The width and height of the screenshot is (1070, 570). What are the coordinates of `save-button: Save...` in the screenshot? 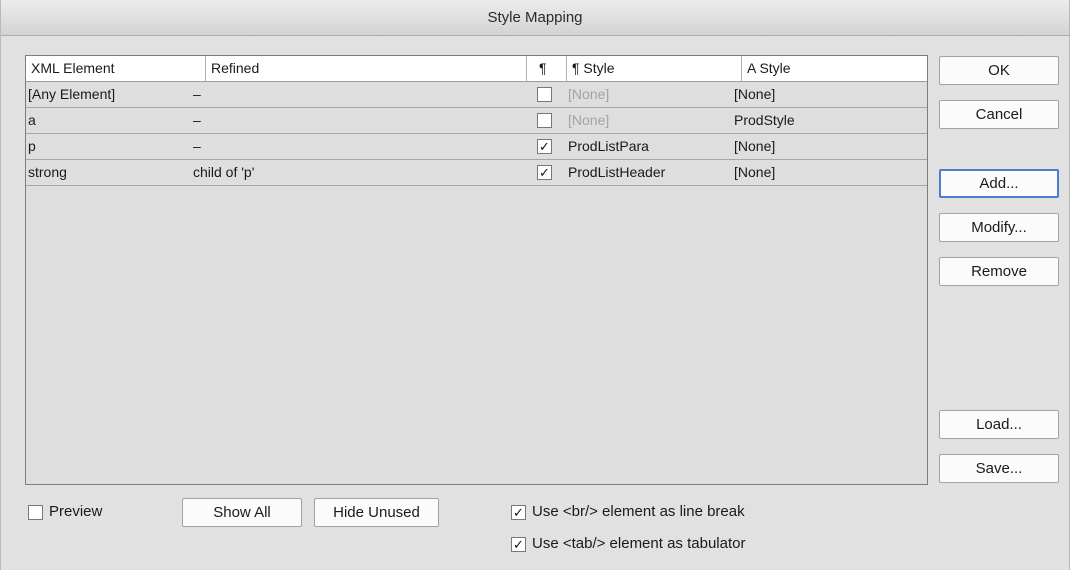 It's located at (999, 468).